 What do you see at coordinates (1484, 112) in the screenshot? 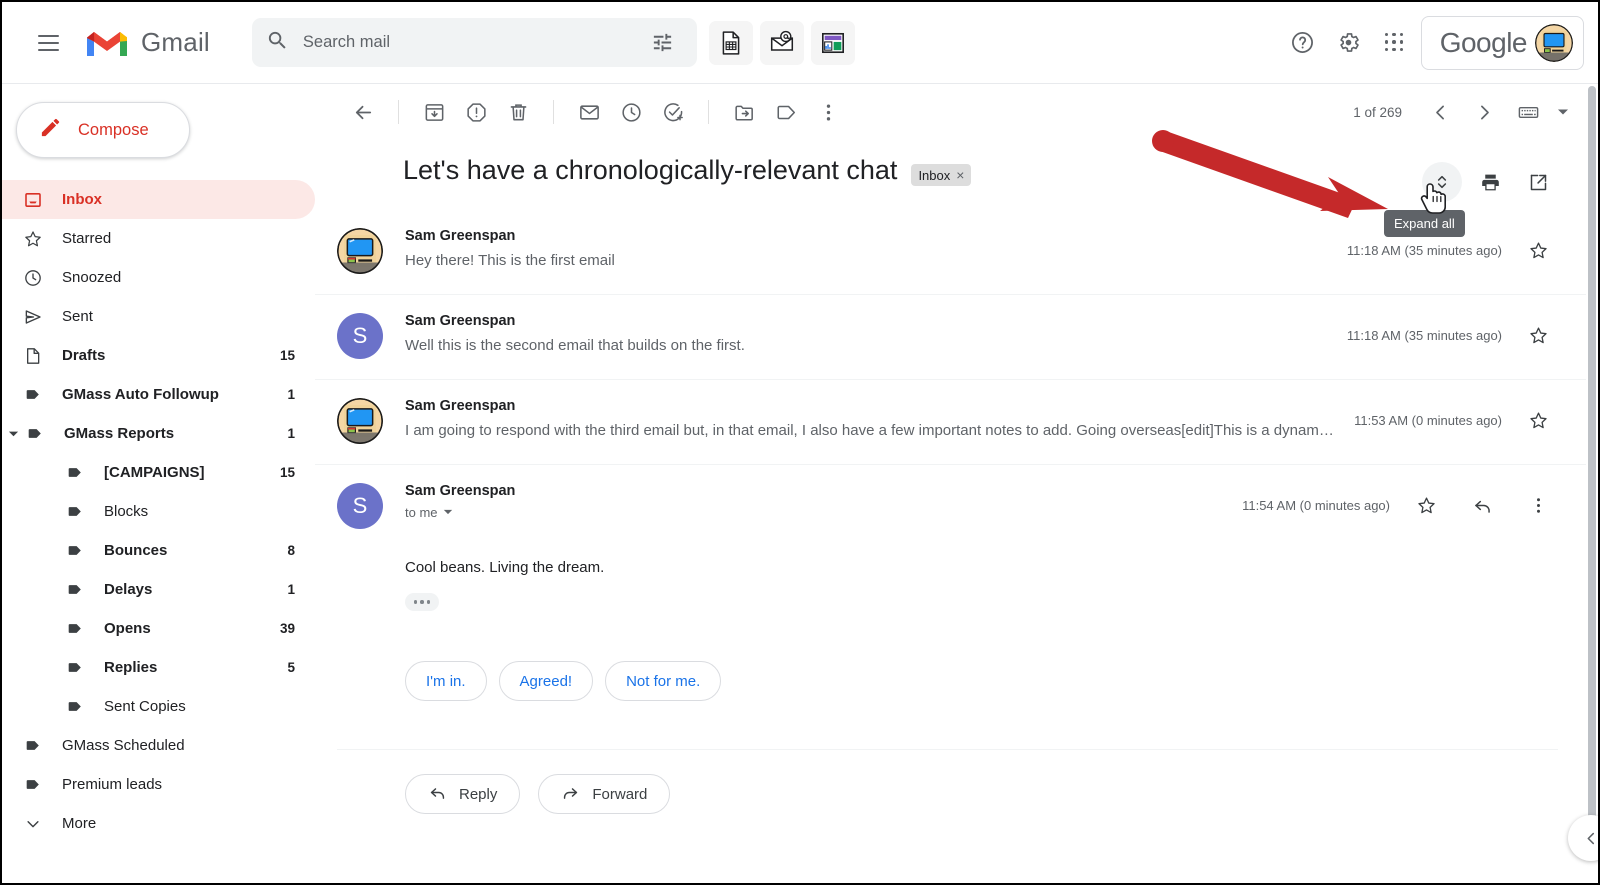
I see `newer-page-icon` at bounding box center [1484, 112].